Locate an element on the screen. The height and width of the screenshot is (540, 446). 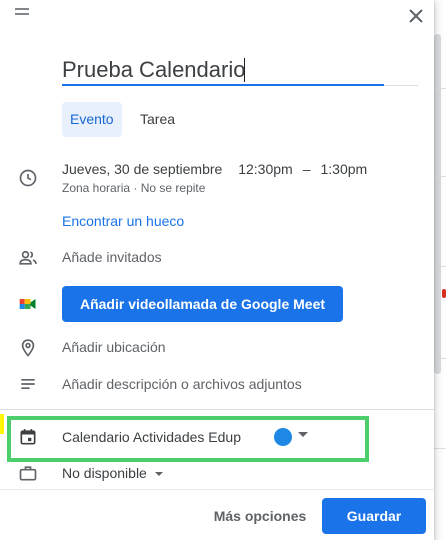
more-options-button: Más opciones is located at coordinates (260, 516).